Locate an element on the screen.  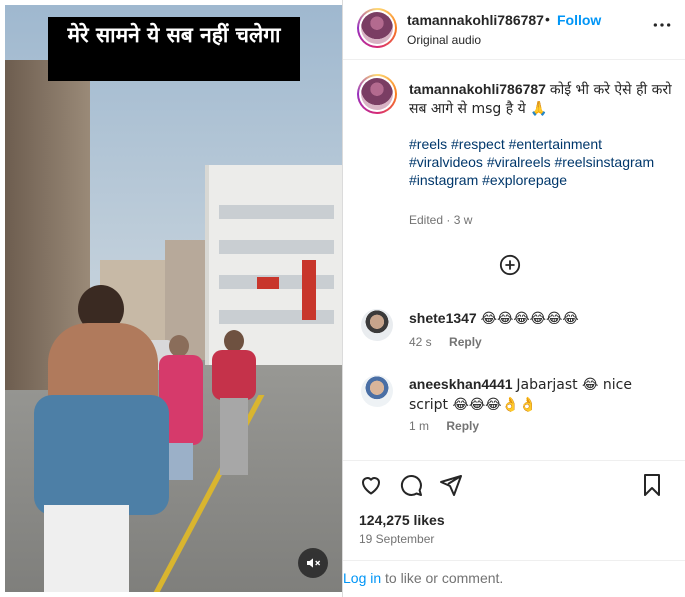
muted-speaker-icon is located at coordinates (314, 563).